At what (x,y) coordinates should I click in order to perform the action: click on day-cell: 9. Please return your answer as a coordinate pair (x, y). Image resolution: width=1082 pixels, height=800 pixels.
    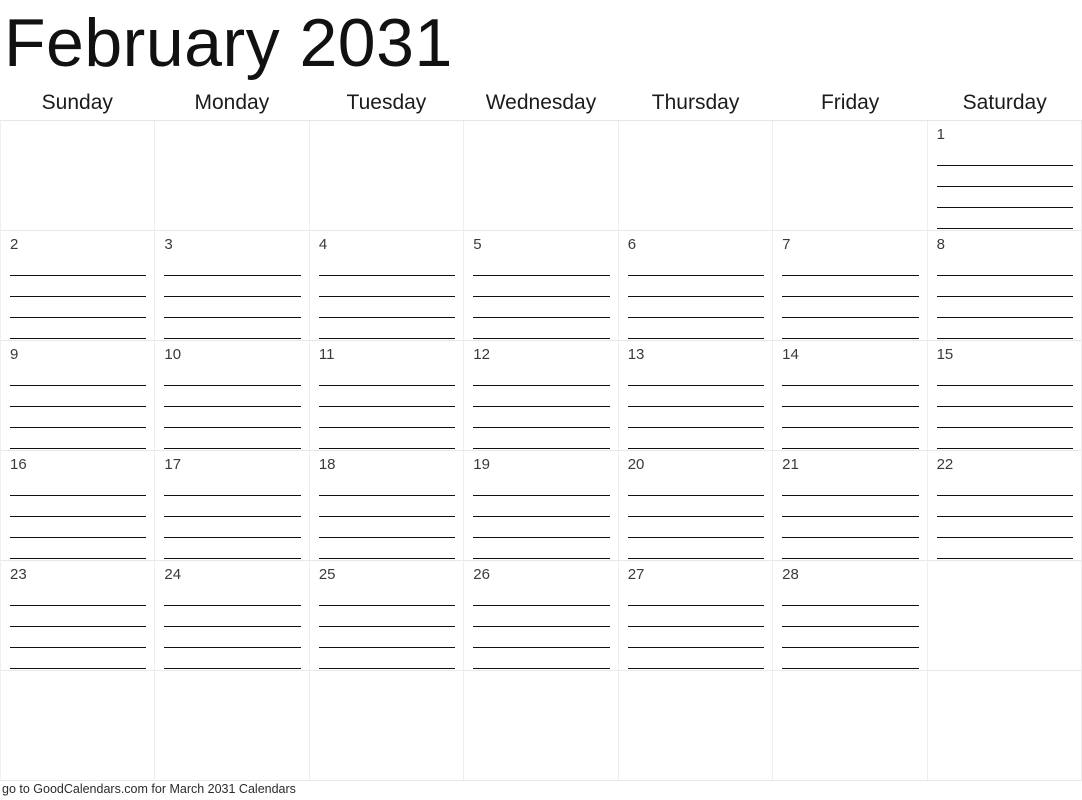
    Looking at the image, I should click on (78, 396).